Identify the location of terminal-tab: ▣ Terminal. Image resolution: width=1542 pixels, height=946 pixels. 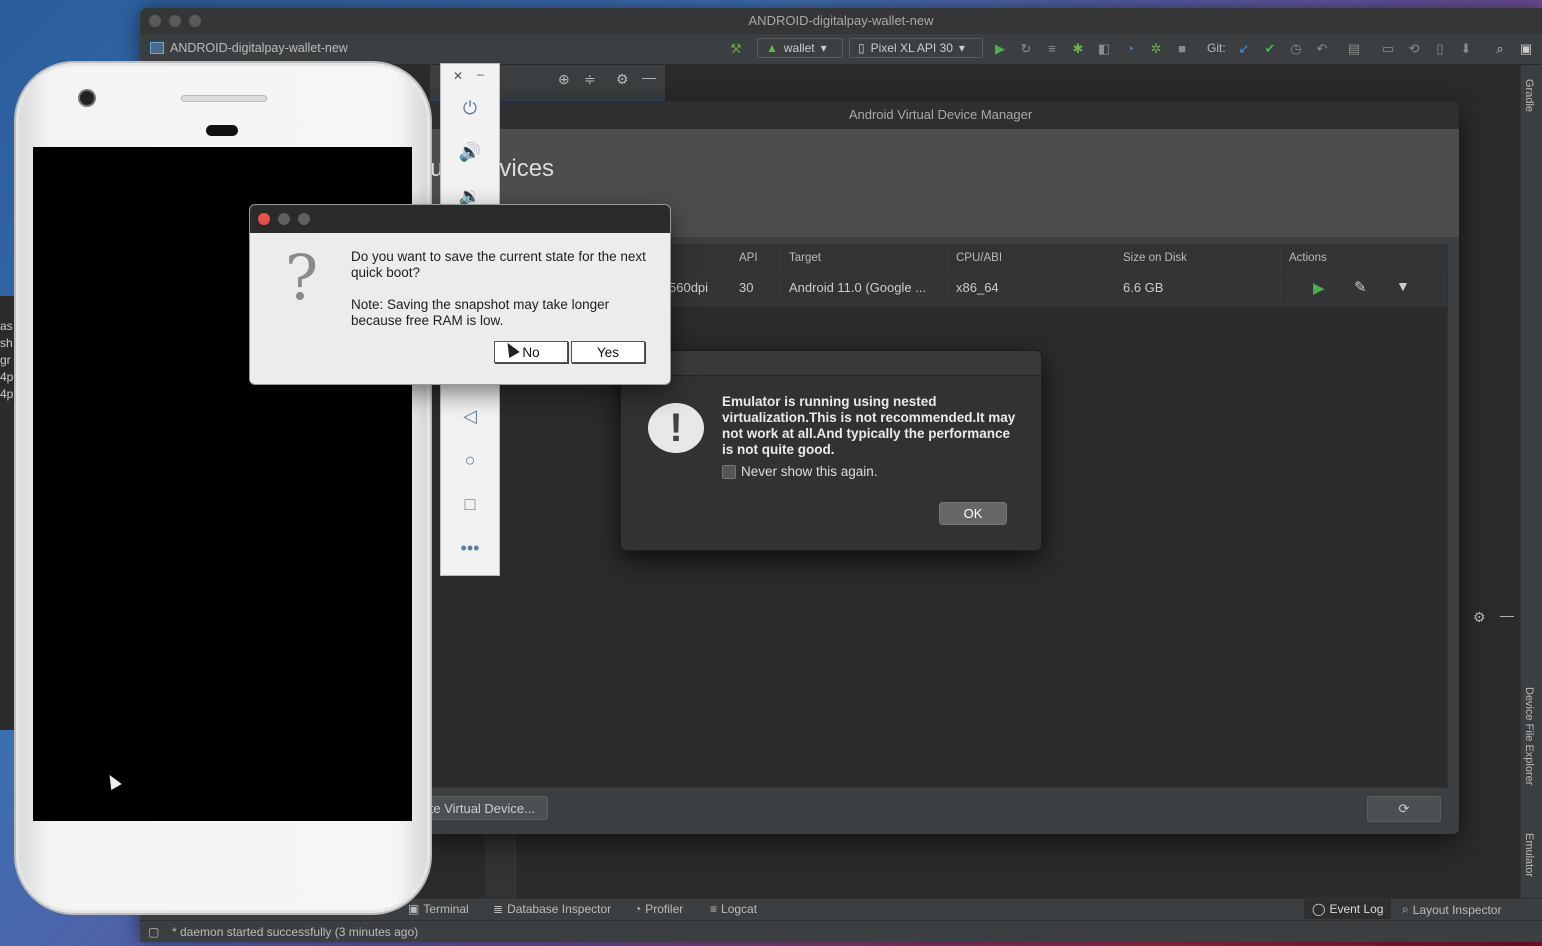
(438, 909).